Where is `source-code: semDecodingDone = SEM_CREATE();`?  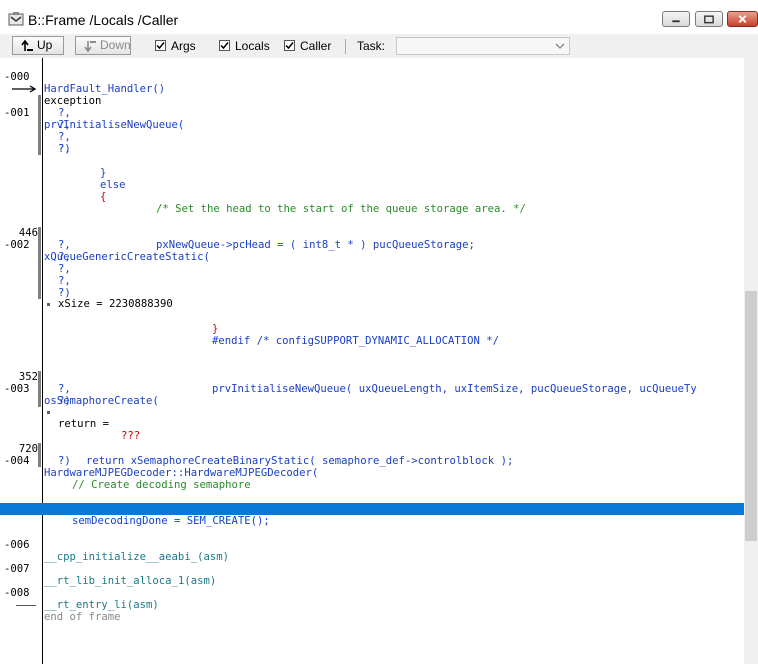 source-code: semDecodingDone = SEM_CREATE(); is located at coordinates (171, 521).